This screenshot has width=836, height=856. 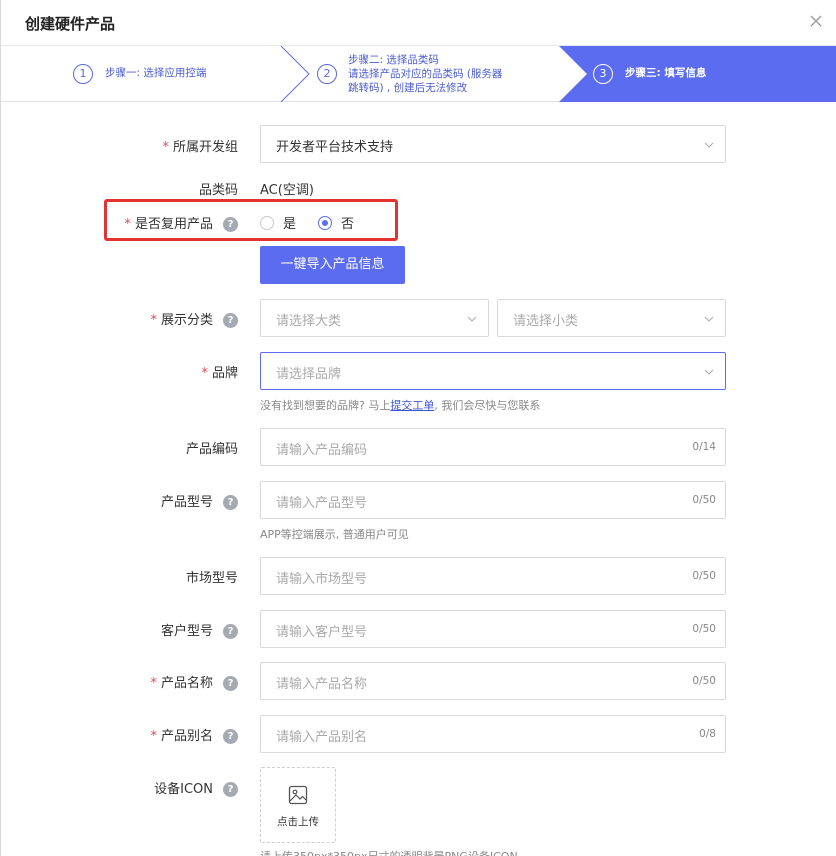 What do you see at coordinates (218, 190) in the screenshot?
I see `category-code-label: 品类码` at bounding box center [218, 190].